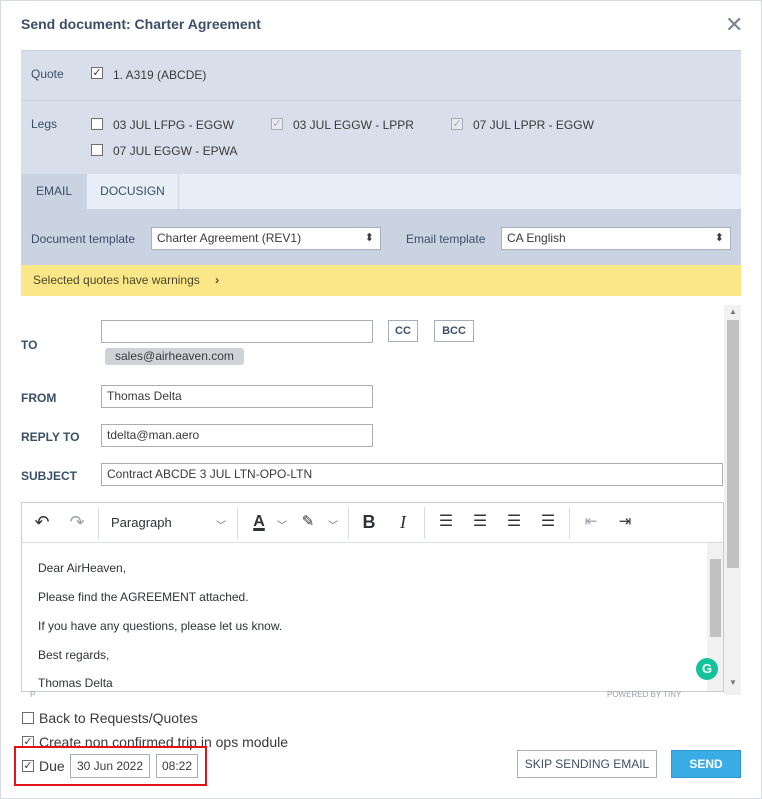 This screenshot has width=762, height=799. What do you see at coordinates (116, 280) in the screenshot?
I see `warnings-text: Selected quotes have warnings` at bounding box center [116, 280].